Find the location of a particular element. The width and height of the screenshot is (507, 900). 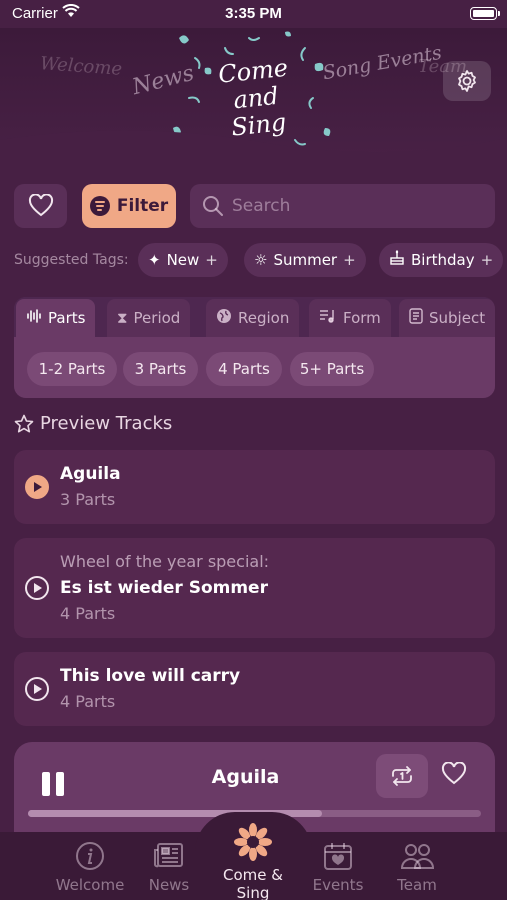

people-icon is located at coordinates (417, 856).